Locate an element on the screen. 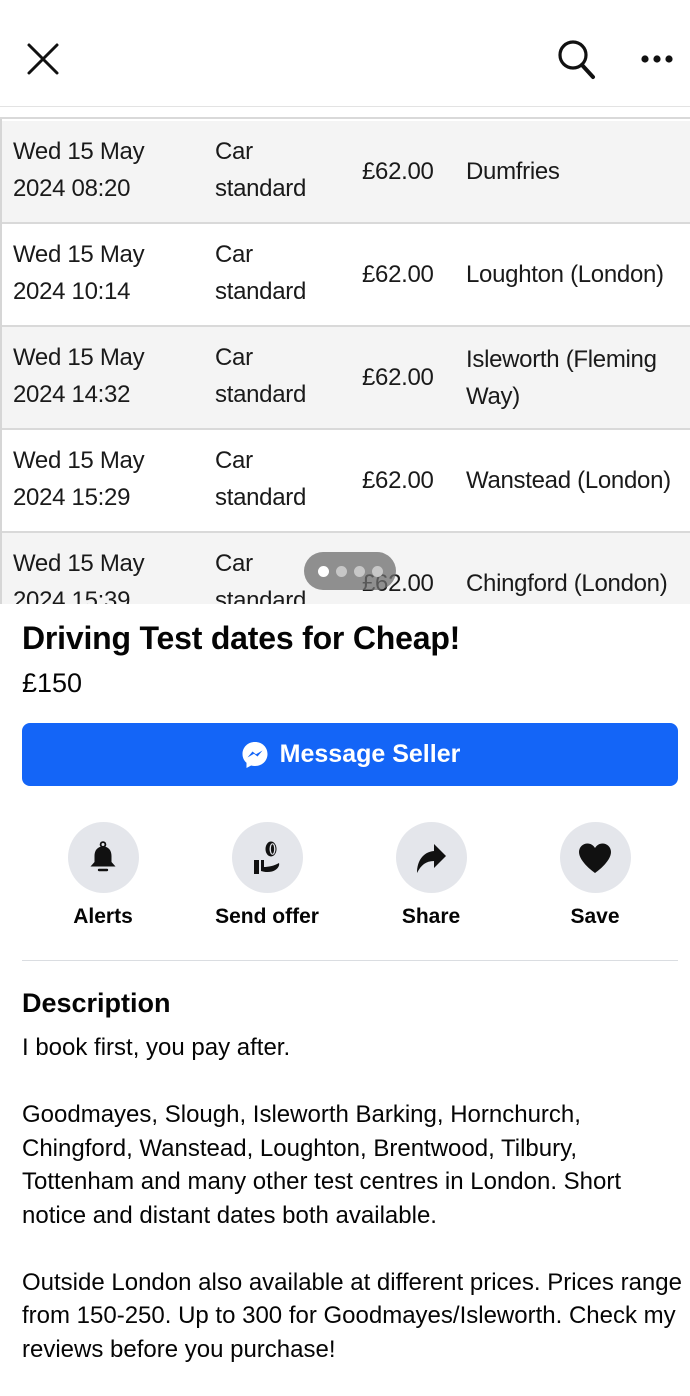 The image size is (690, 1396). bell-icon is located at coordinates (103, 855).